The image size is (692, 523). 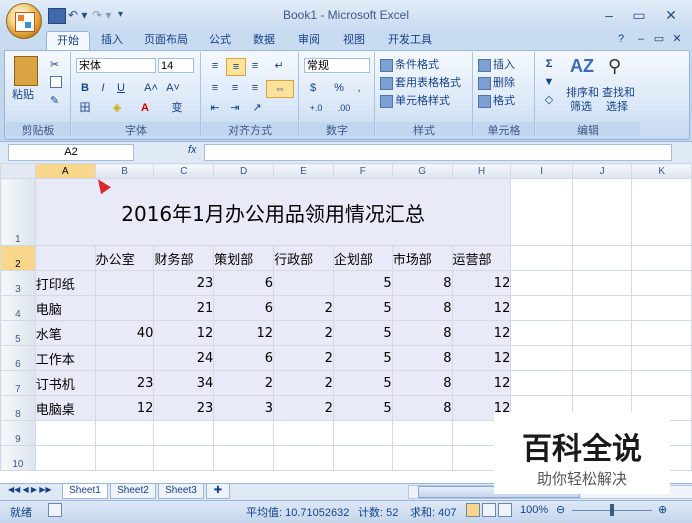 I want to click on wrap-text-icon: ↵, so click(x=279, y=66).